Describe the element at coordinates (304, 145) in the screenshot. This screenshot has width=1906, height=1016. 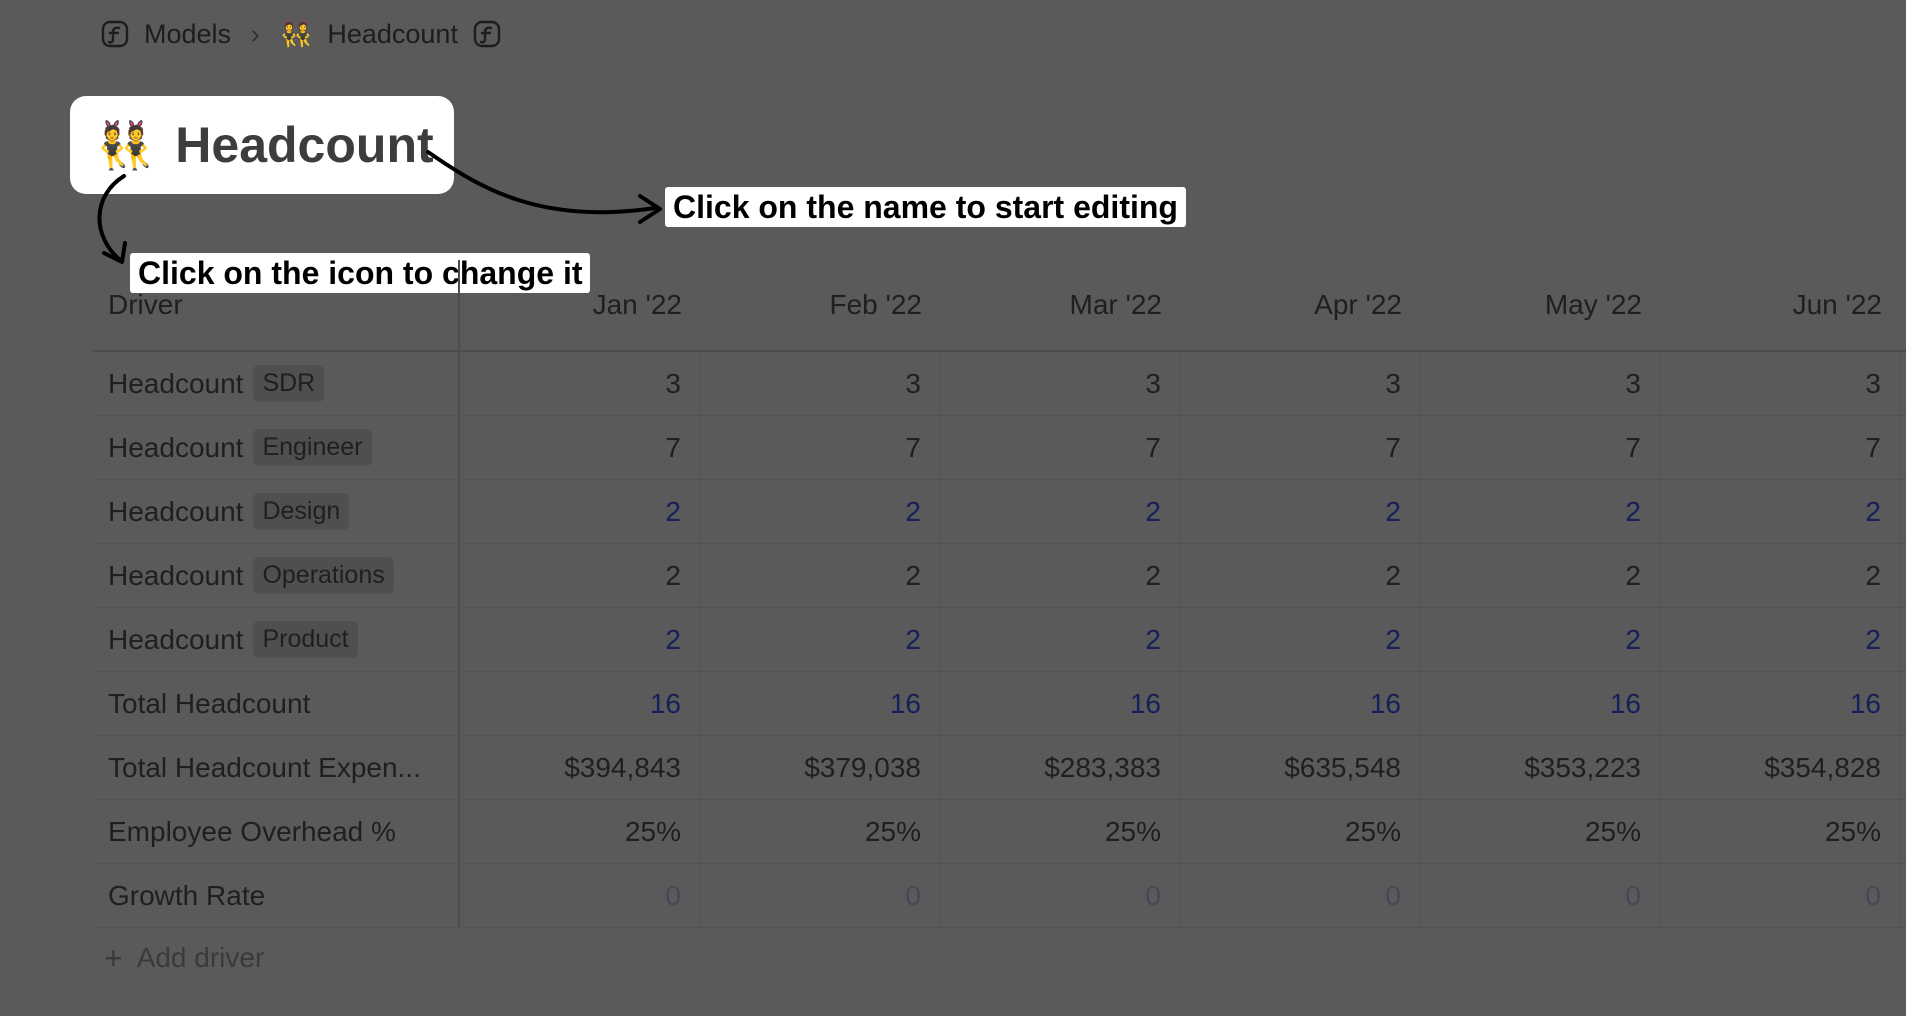
I see `page-title: Headcount` at that location.